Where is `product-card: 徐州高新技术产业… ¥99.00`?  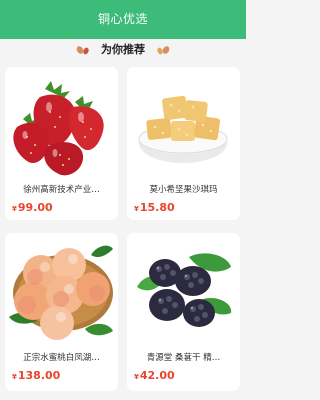
product-card: 徐州高新技术产业… ¥99.00 is located at coordinates (61, 143).